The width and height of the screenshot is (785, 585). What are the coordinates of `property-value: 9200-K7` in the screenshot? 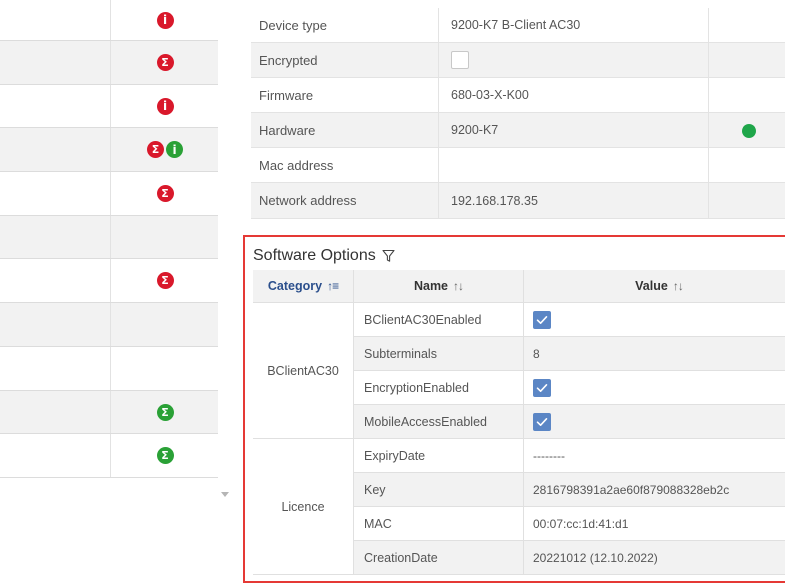 It's located at (475, 130).